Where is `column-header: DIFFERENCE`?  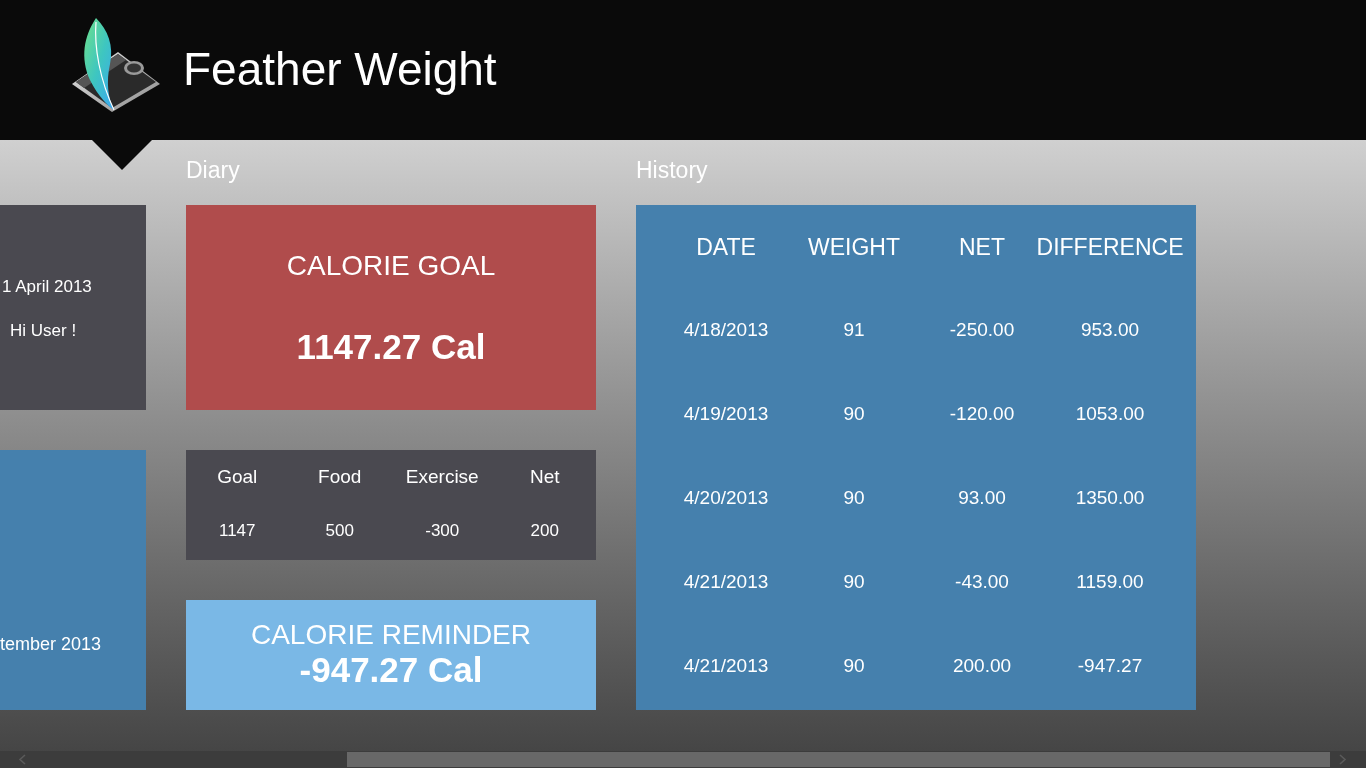
column-header: DIFFERENCE is located at coordinates (1110, 246).